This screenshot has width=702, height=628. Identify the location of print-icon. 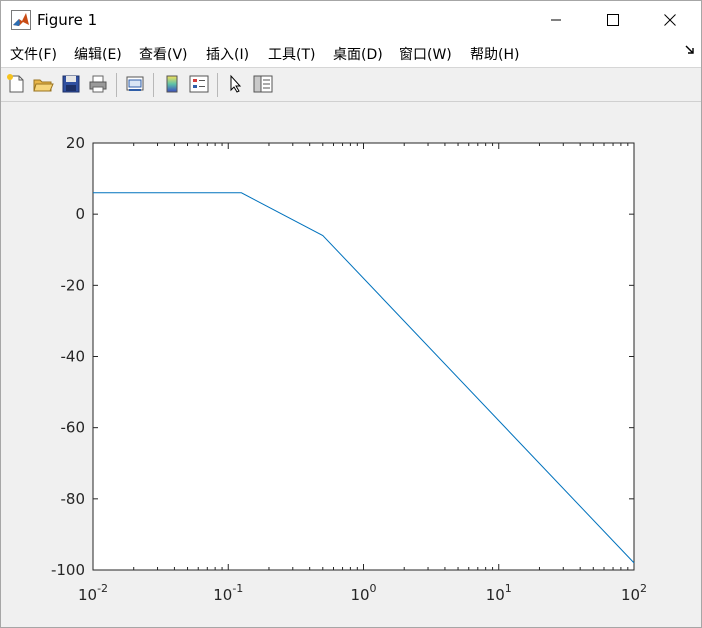
(98, 84).